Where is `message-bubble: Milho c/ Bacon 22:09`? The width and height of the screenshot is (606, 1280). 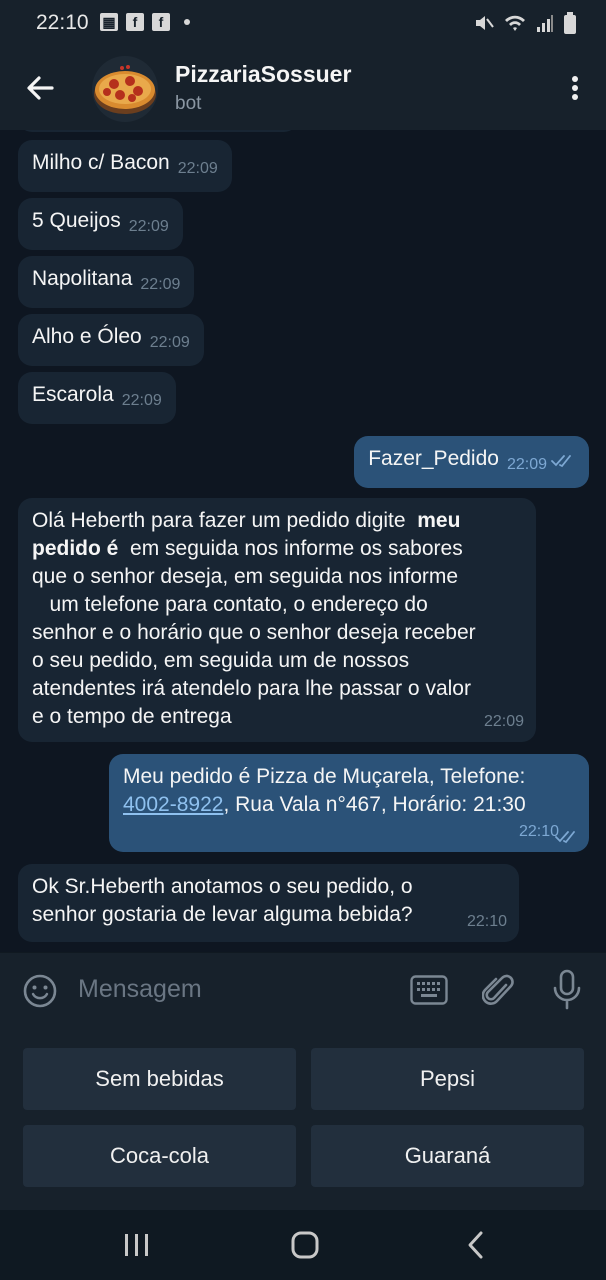 message-bubble: Milho c/ Bacon 22:09 is located at coordinates (125, 166).